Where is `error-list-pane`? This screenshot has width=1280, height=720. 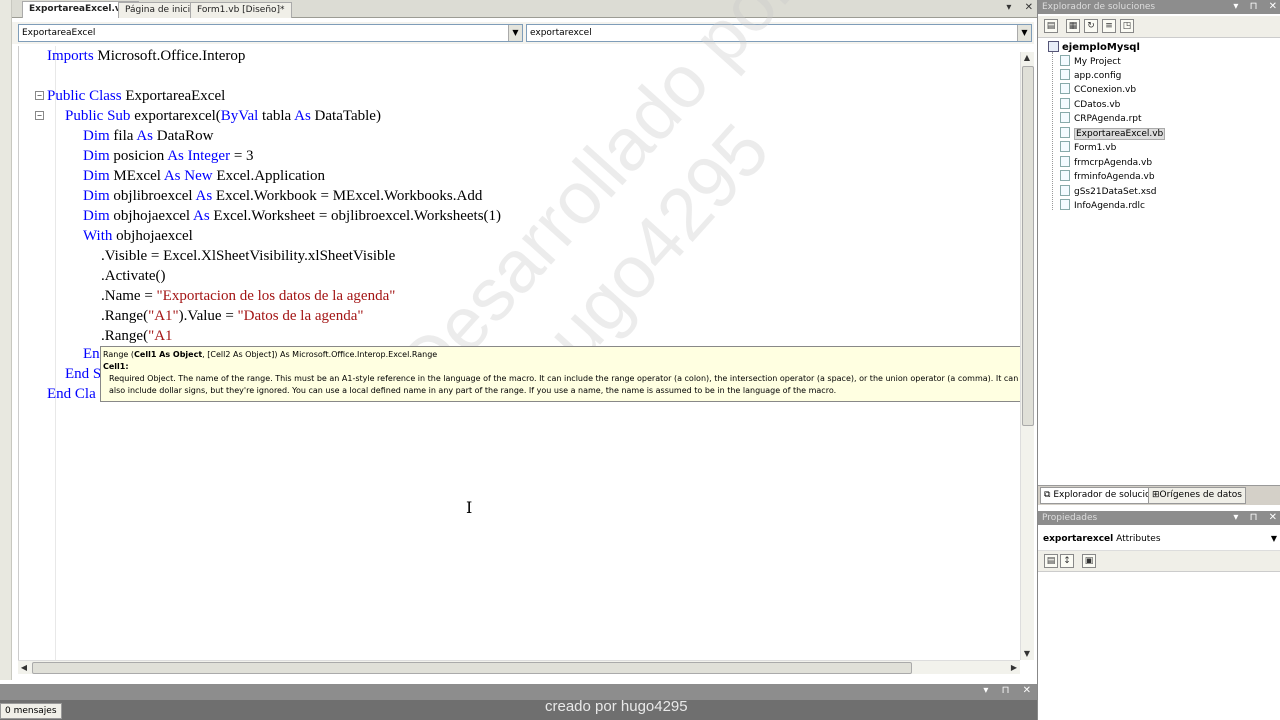
error-list-pane is located at coordinates (518, 710).